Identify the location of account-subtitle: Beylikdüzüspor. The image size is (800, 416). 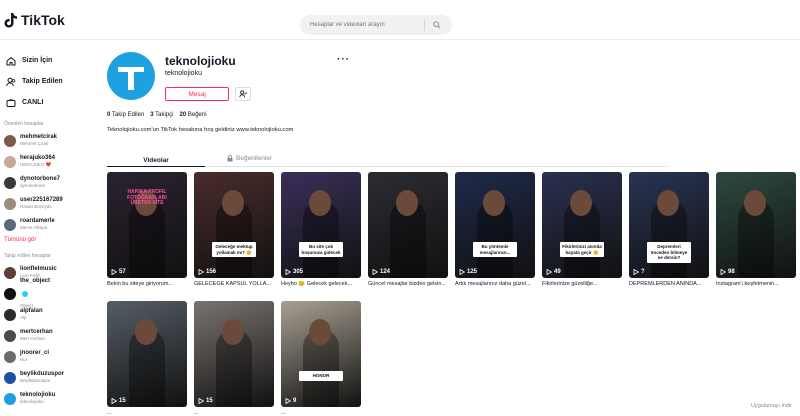
(35, 380).